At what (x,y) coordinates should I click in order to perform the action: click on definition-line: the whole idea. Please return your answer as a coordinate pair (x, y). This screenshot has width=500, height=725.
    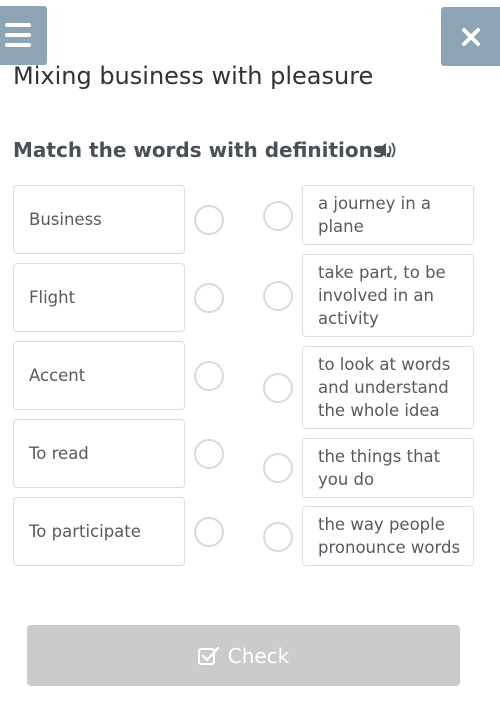
    Looking at the image, I should click on (379, 410).